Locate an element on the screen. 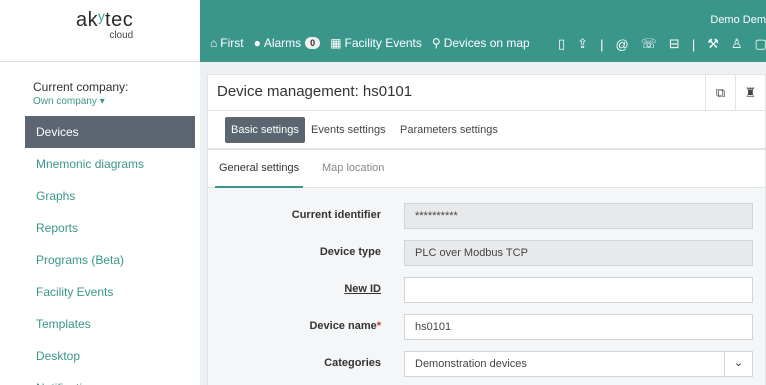  nav-first: ⌂ First is located at coordinates (227, 43).